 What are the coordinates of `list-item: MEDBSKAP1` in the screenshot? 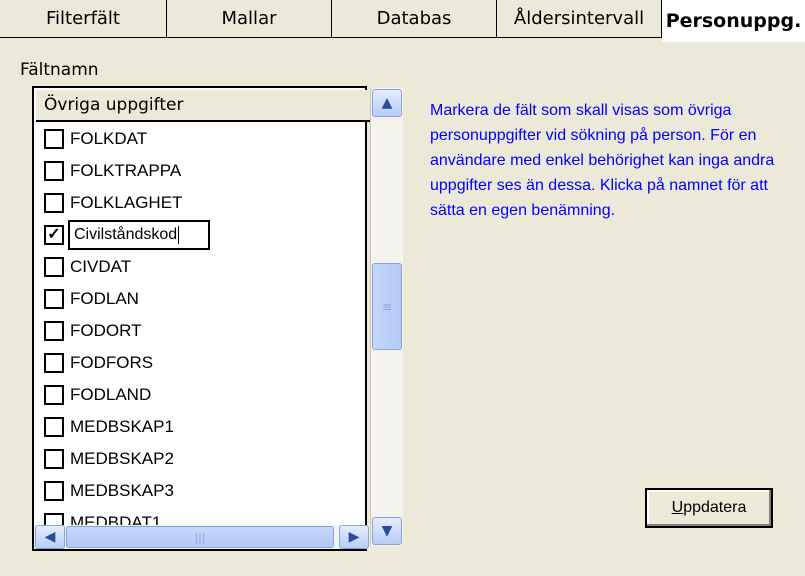 It's located at (109, 427).